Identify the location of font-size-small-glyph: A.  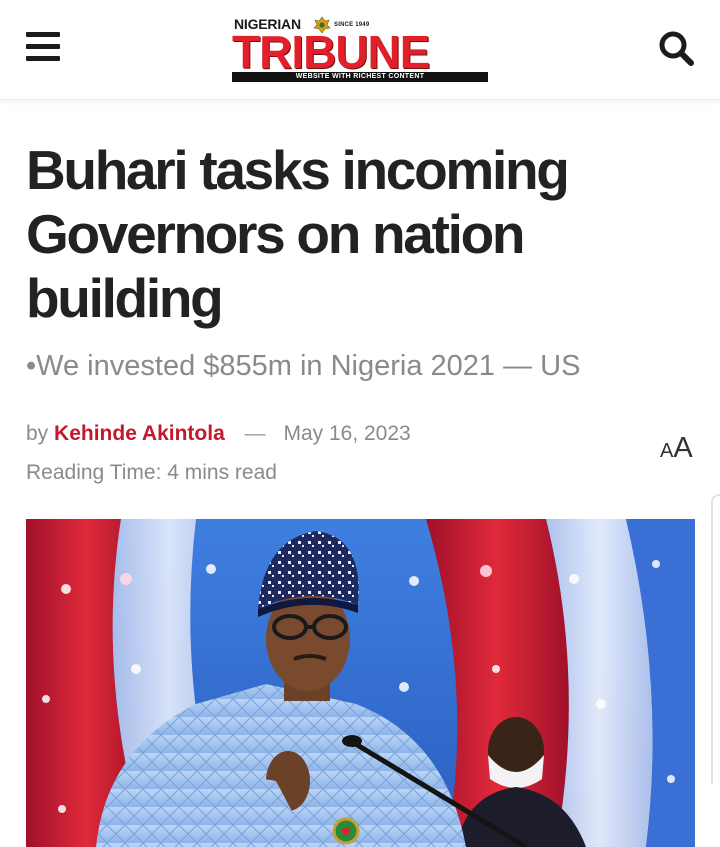
(667, 451).